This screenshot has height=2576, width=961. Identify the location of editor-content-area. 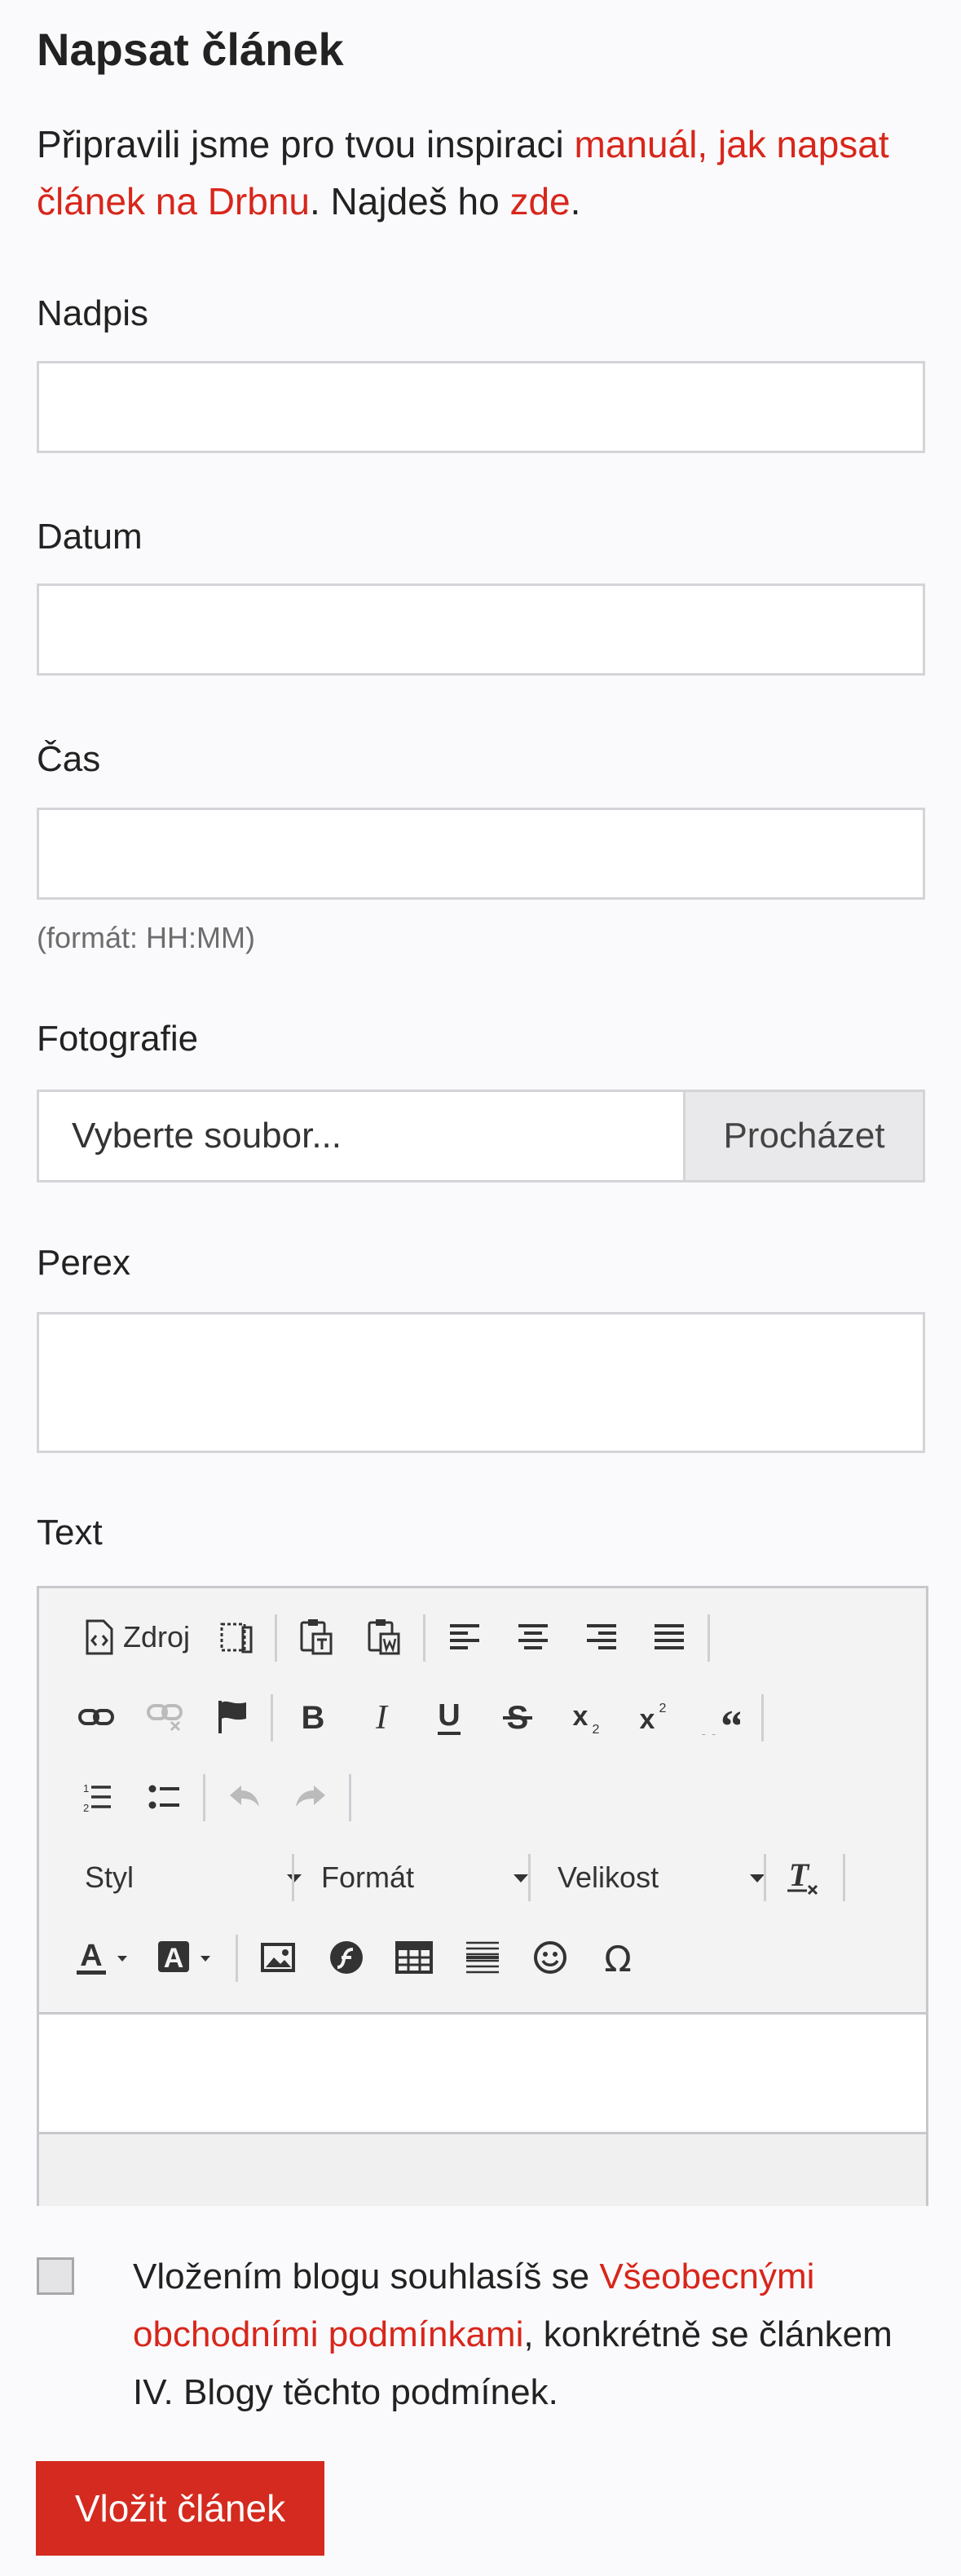
(483, 2073).